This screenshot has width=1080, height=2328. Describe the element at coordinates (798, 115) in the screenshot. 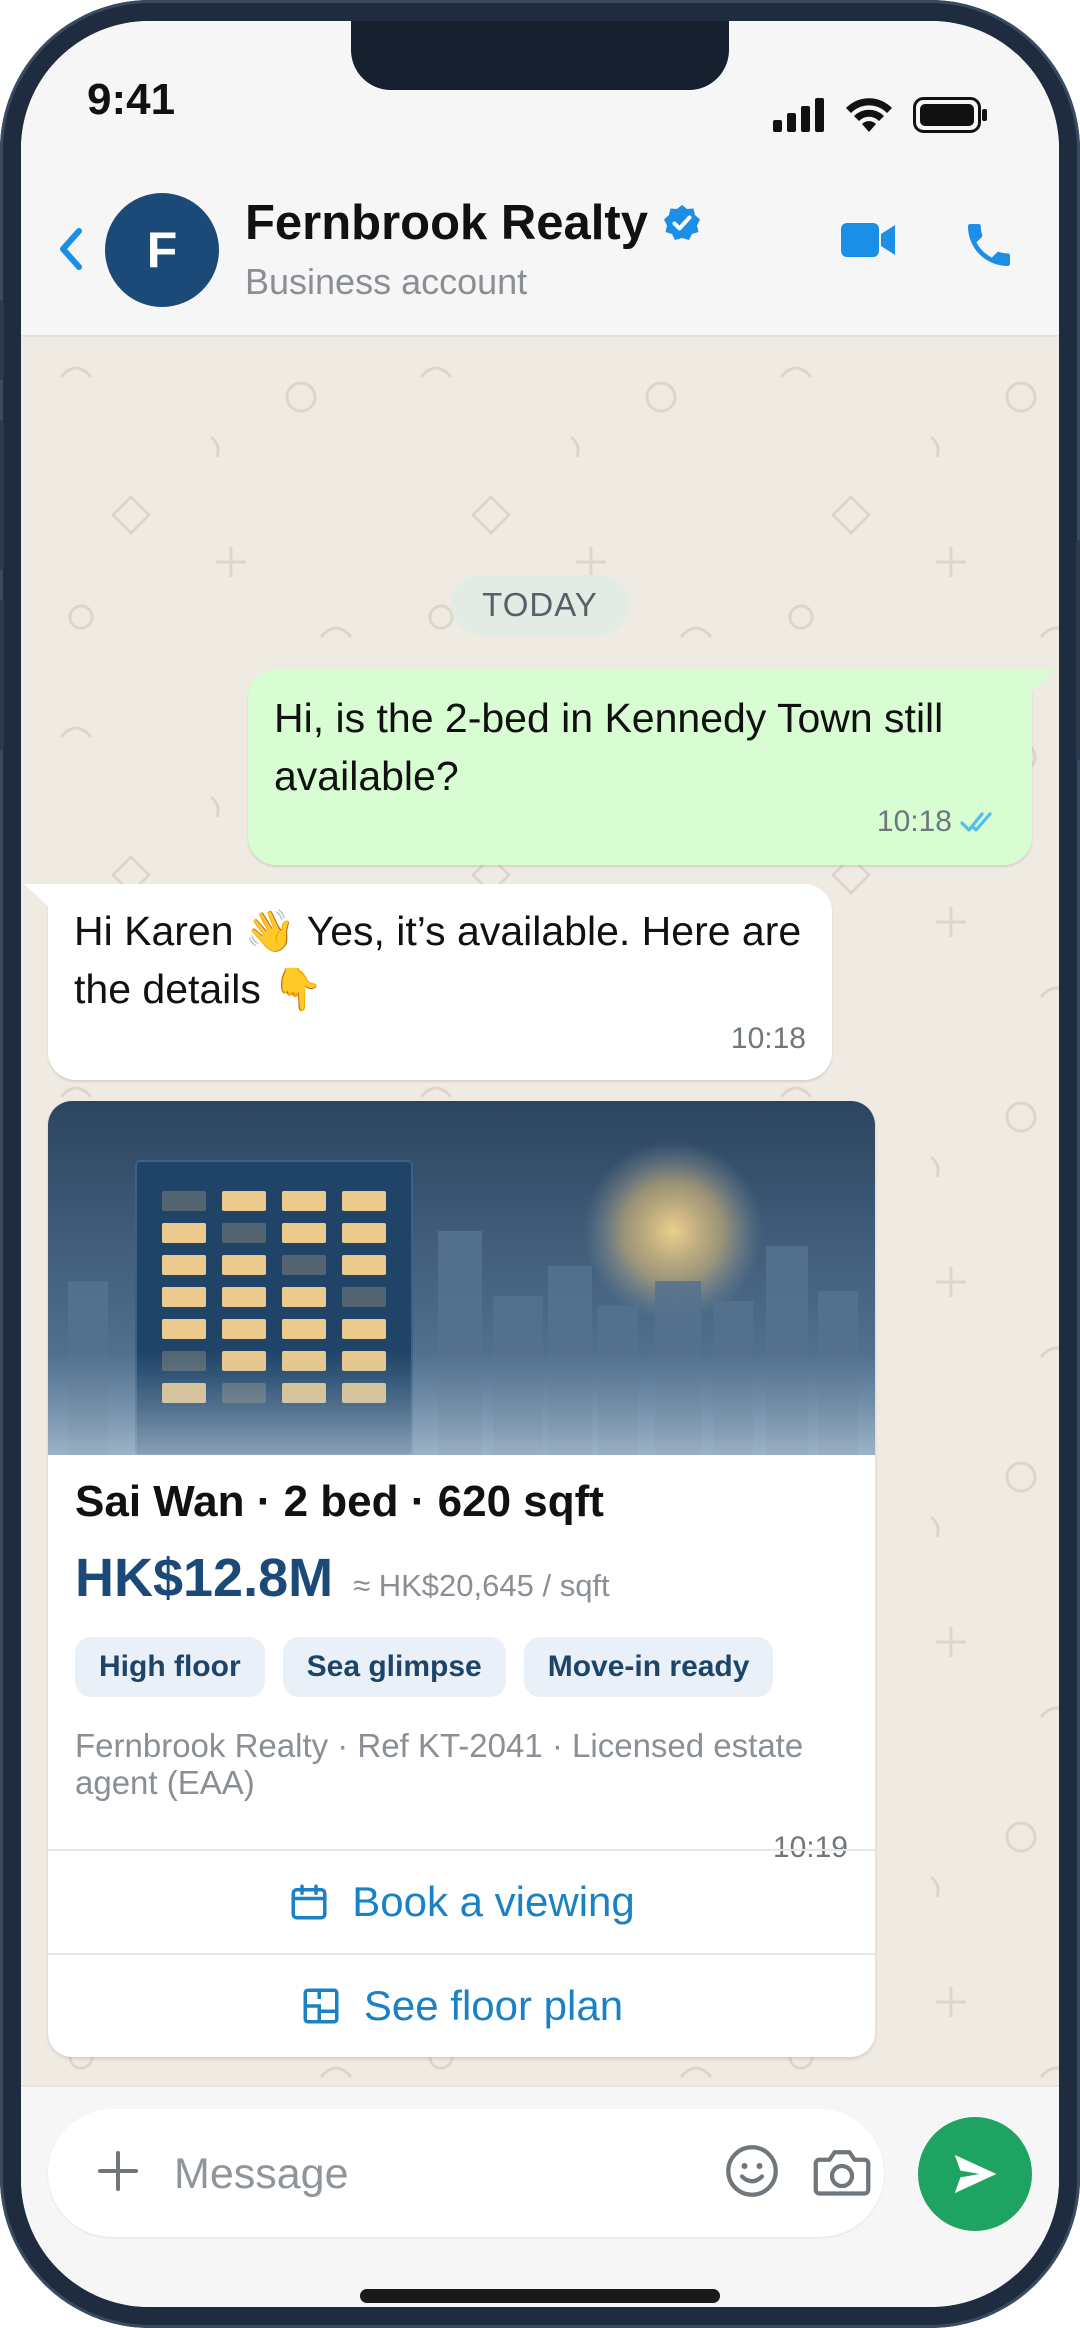

I see `signal-icon` at that location.